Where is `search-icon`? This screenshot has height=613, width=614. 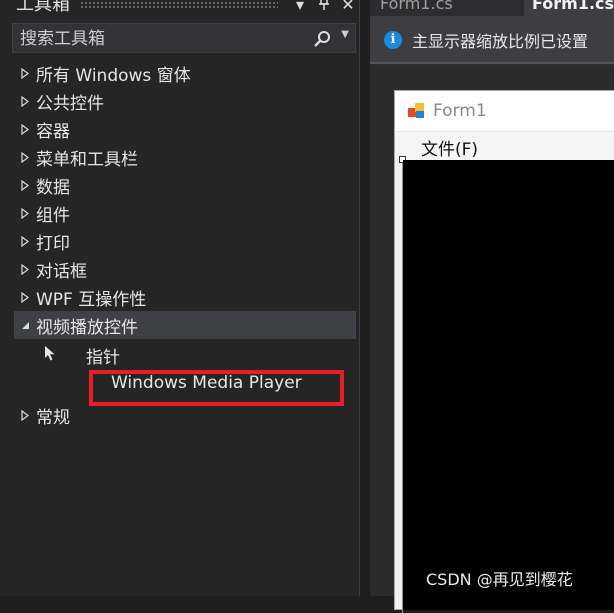
search-icon is located at coordinates (322, 39).